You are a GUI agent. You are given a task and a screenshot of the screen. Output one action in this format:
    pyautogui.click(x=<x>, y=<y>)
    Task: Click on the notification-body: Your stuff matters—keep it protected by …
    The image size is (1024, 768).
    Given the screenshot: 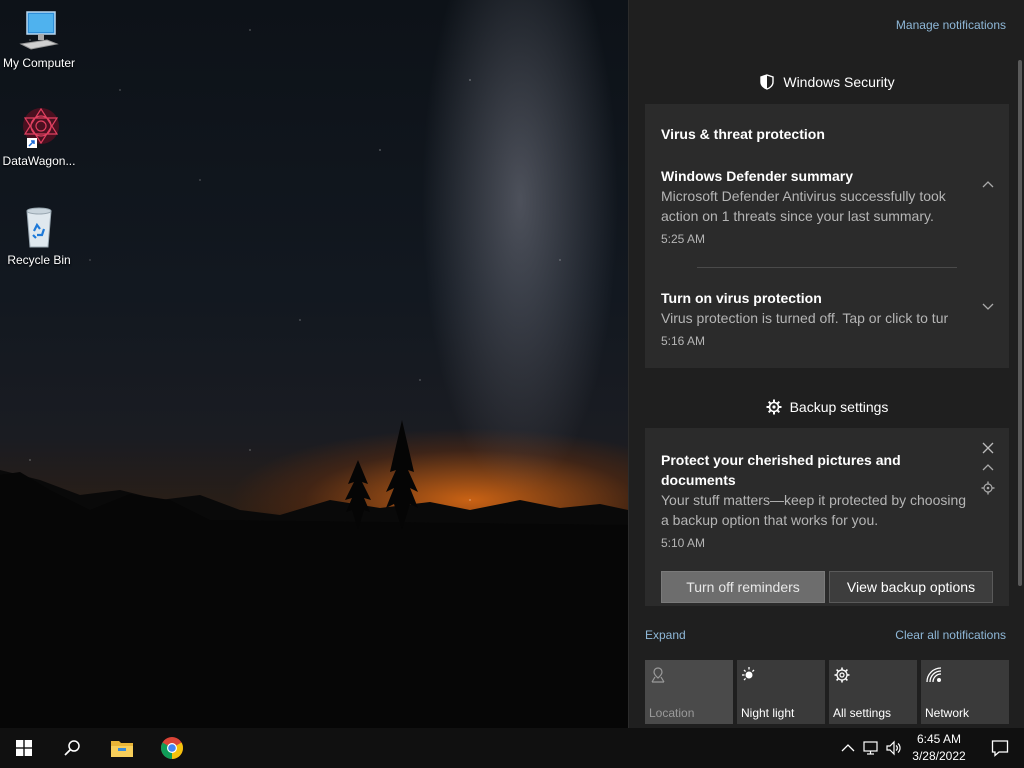 What is the action you would take?
    pyautogui.click(x=814, y=510)
    